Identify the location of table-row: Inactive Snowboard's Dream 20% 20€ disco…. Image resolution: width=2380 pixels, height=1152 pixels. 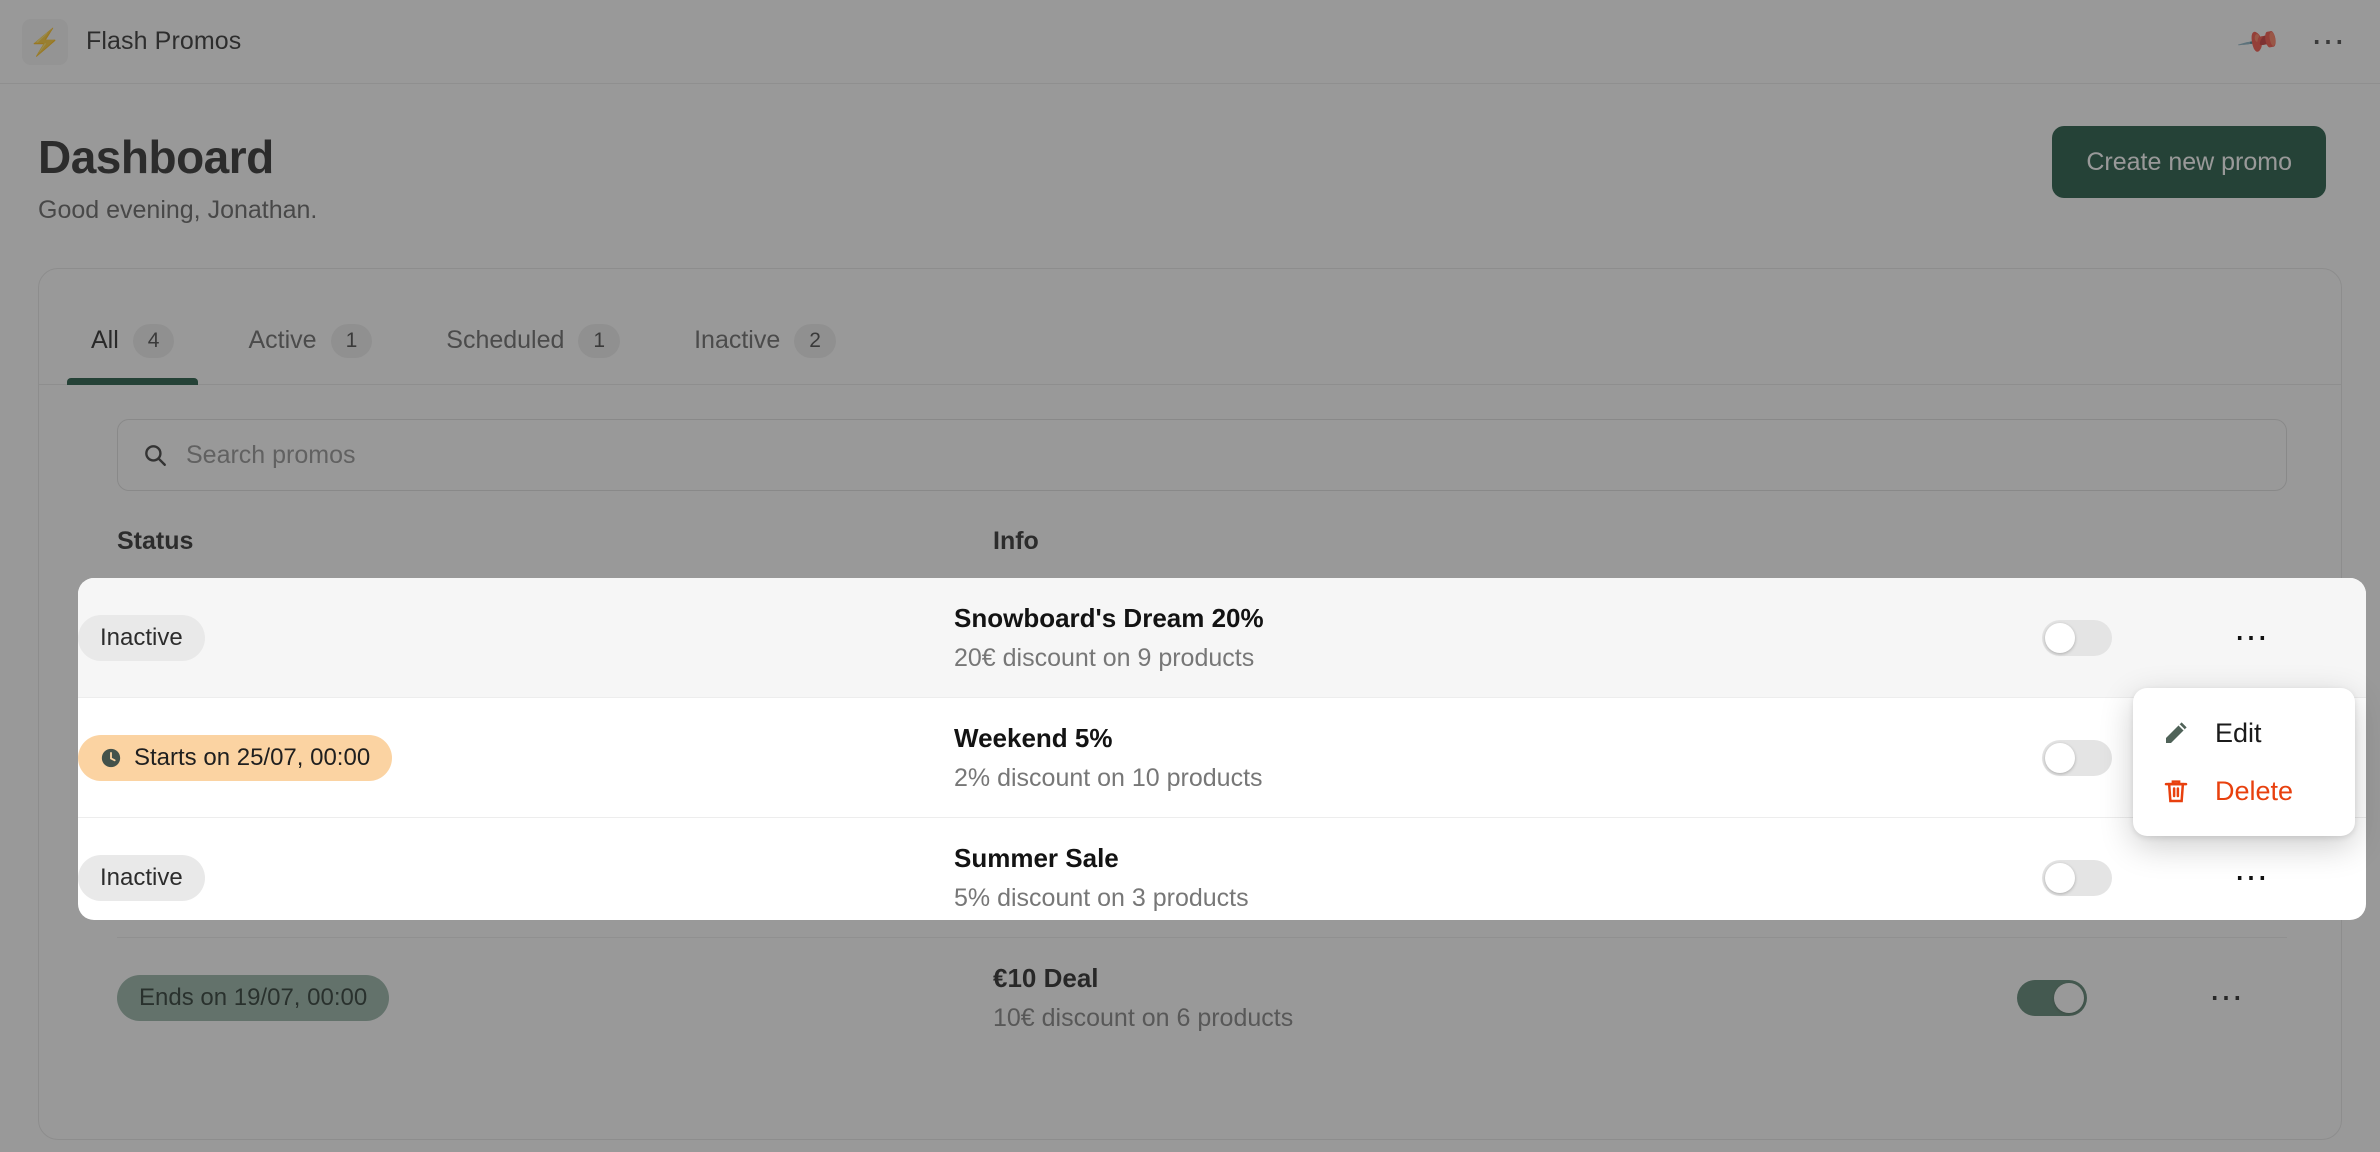
(1222, 638).